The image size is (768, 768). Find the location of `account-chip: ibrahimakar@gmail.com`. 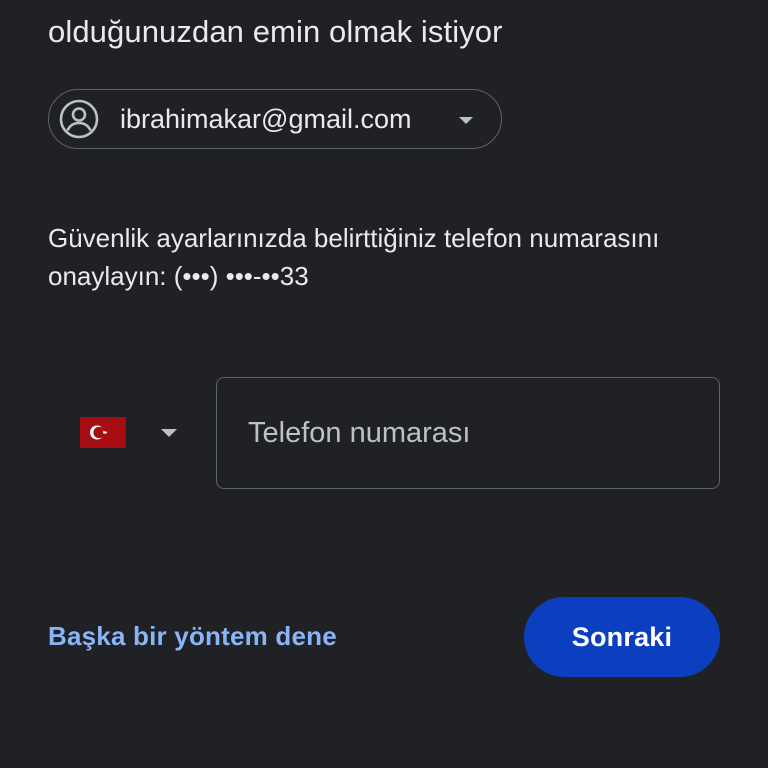

account-chip: ibrahimakar@gmail.com is located at coordinates (275, 119).